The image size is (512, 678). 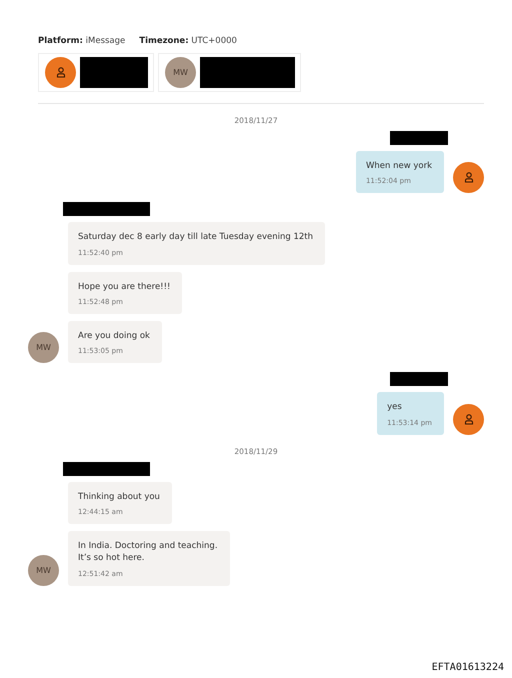 I want to click on message-text: In India. Doctoring and teaching. It’s so hot here., so click(x=148, y=552).